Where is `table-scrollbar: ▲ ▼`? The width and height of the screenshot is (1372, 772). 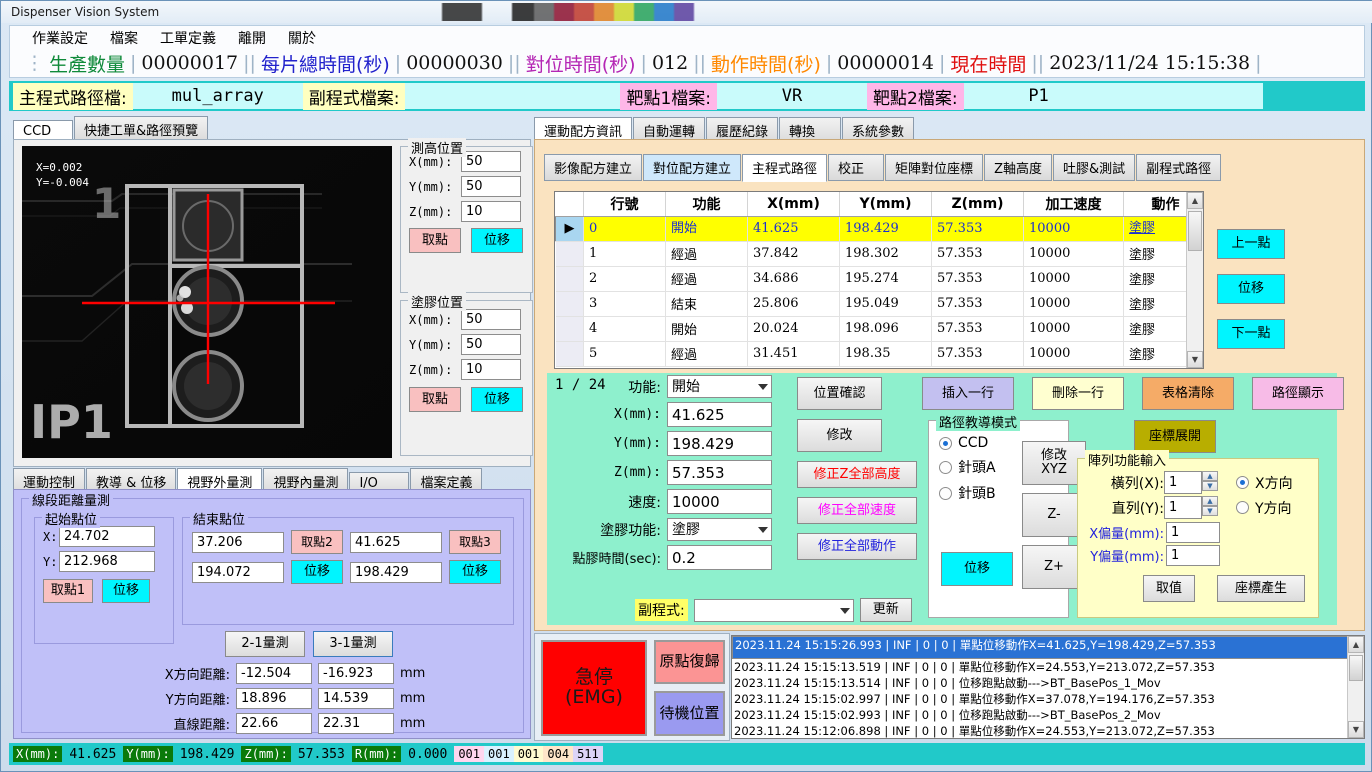
table-scrollbar: ▲ ▼ is located at coordinates (1194, 280).